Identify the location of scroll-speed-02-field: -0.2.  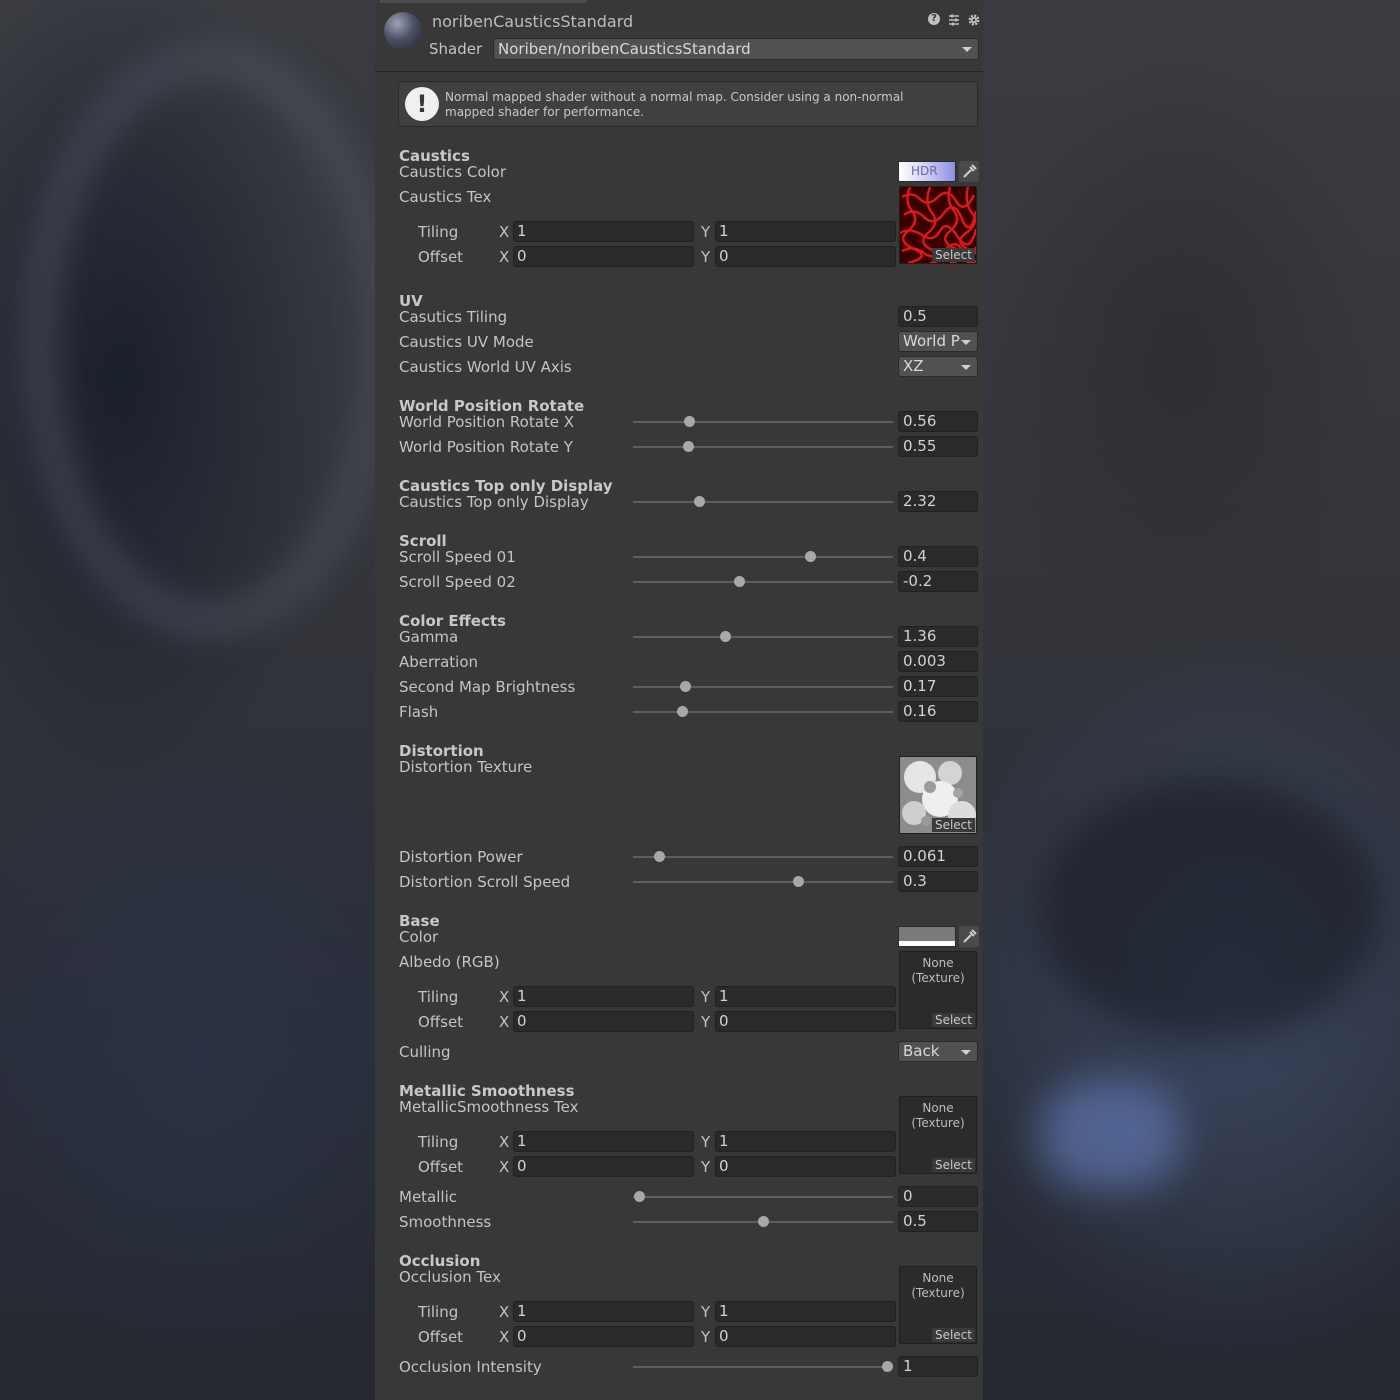
(938, 581).